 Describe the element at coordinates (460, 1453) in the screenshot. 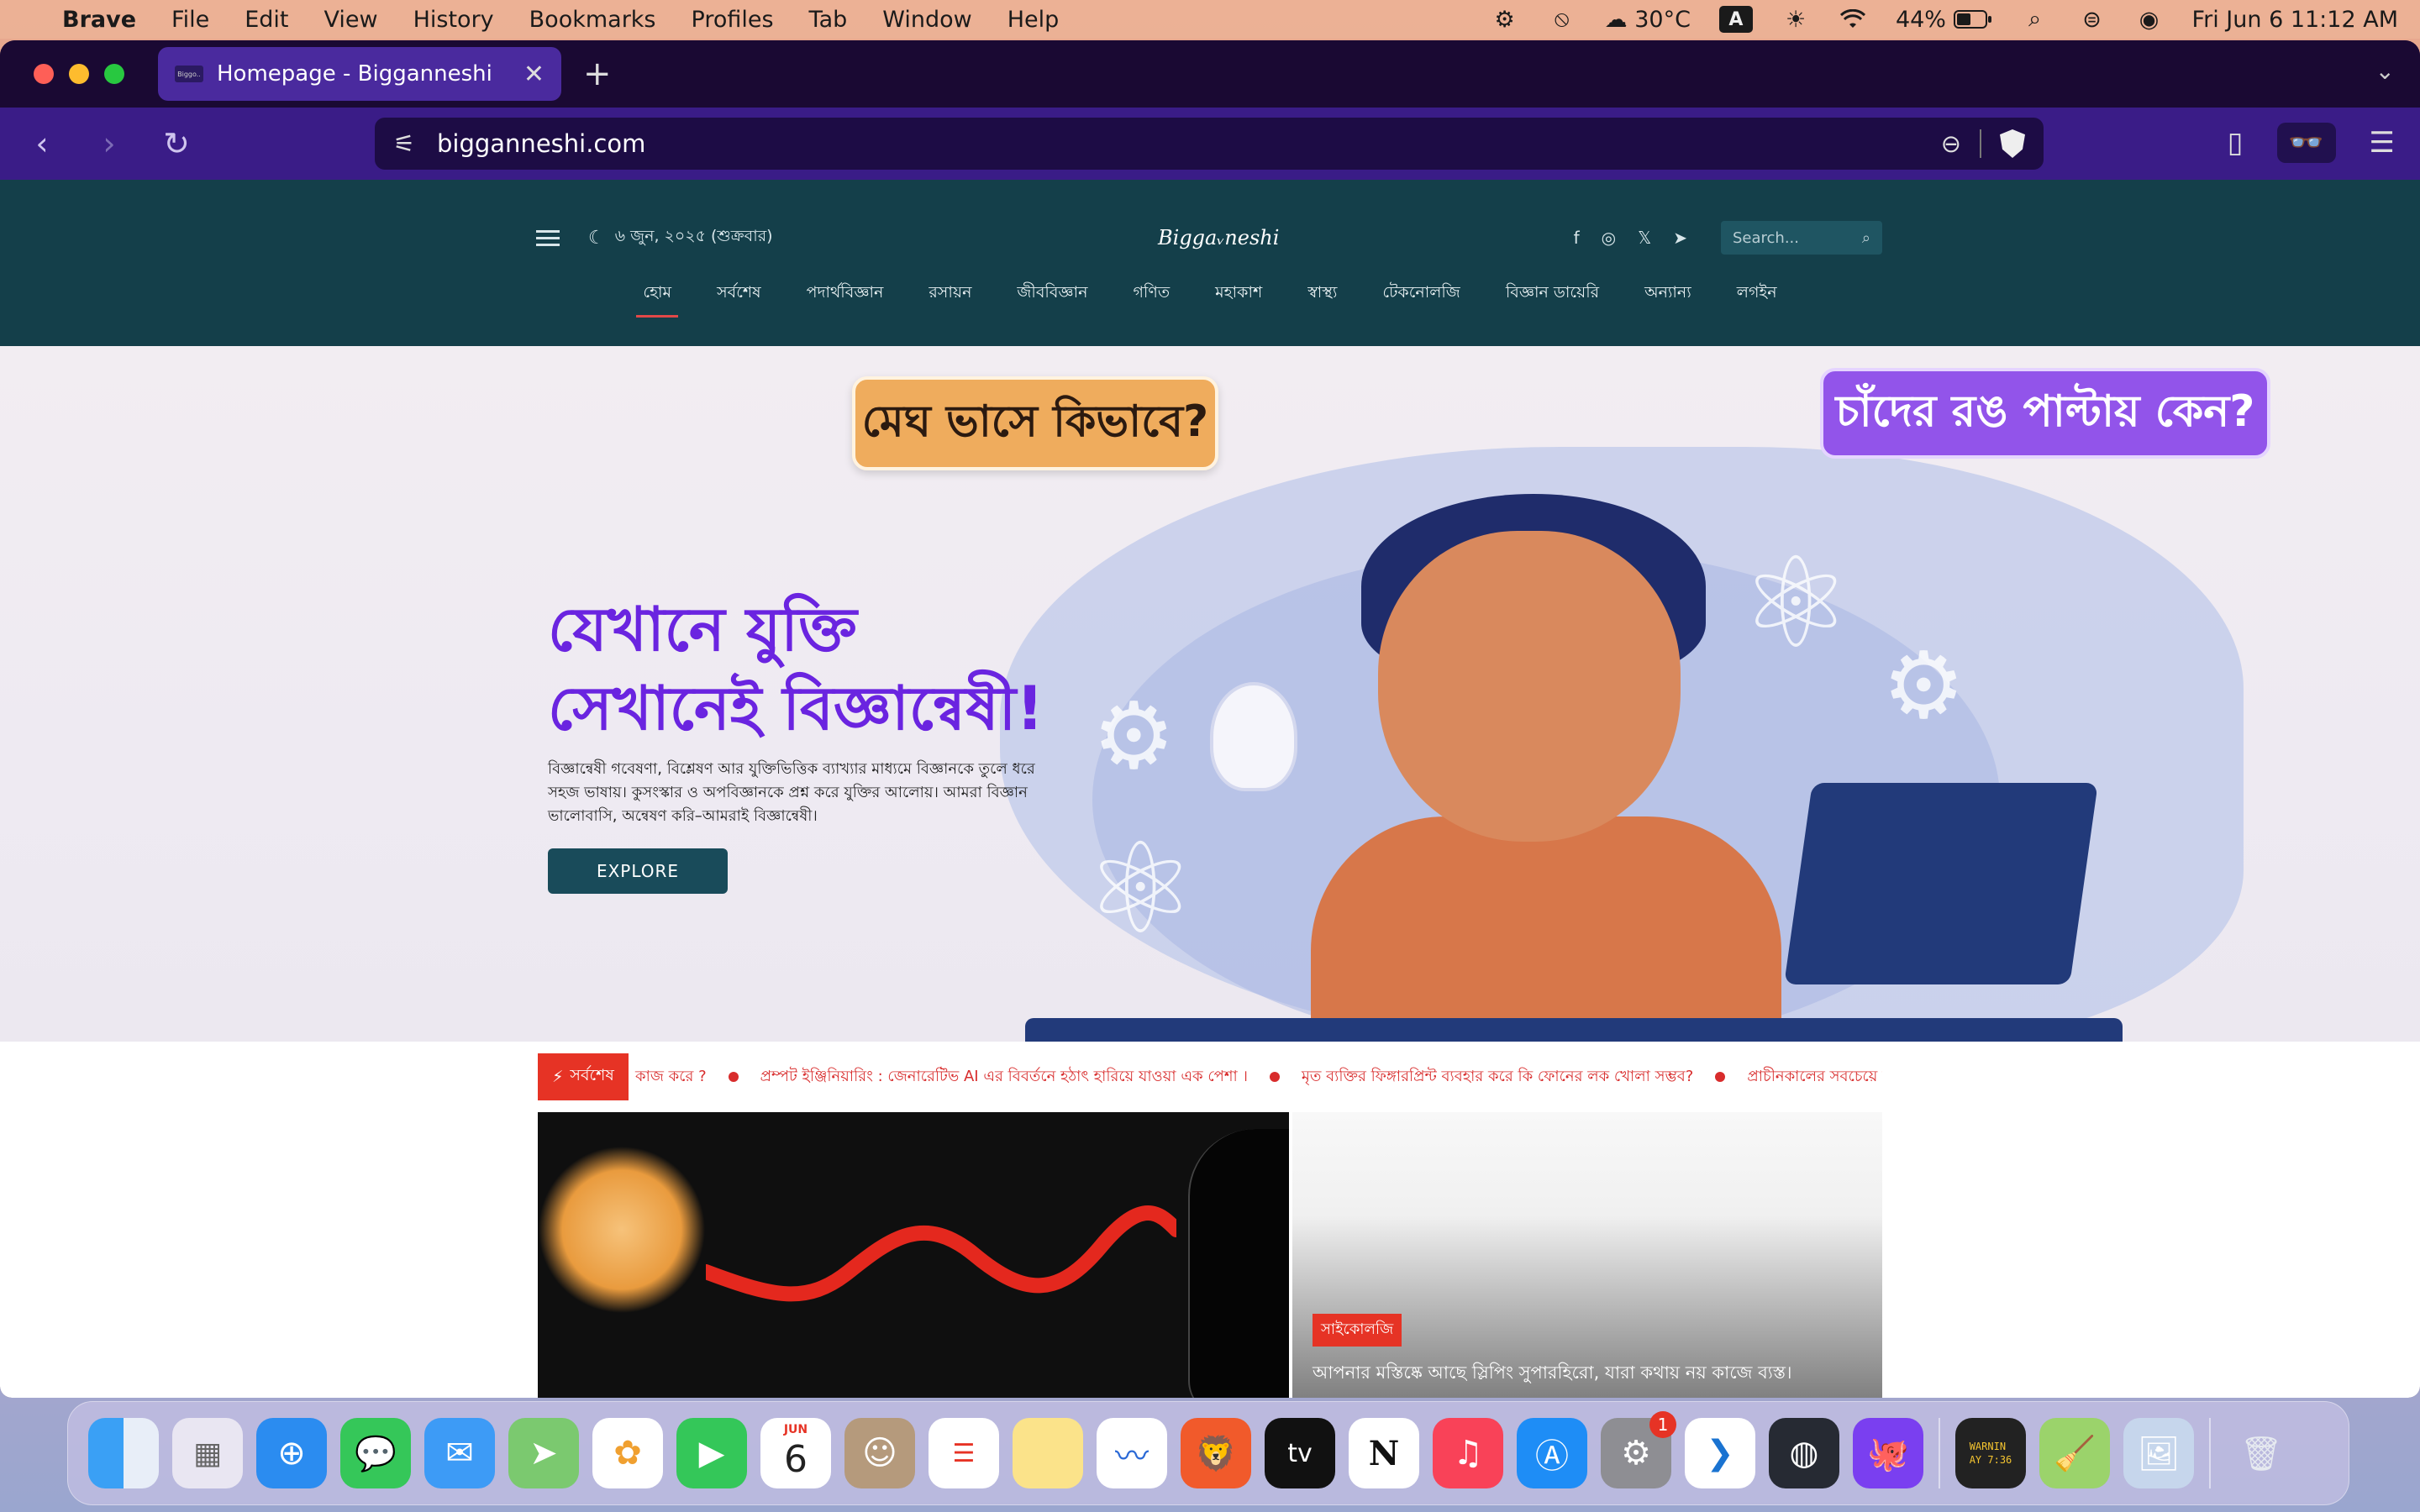

I see `mail-icon: ✉` at that location.